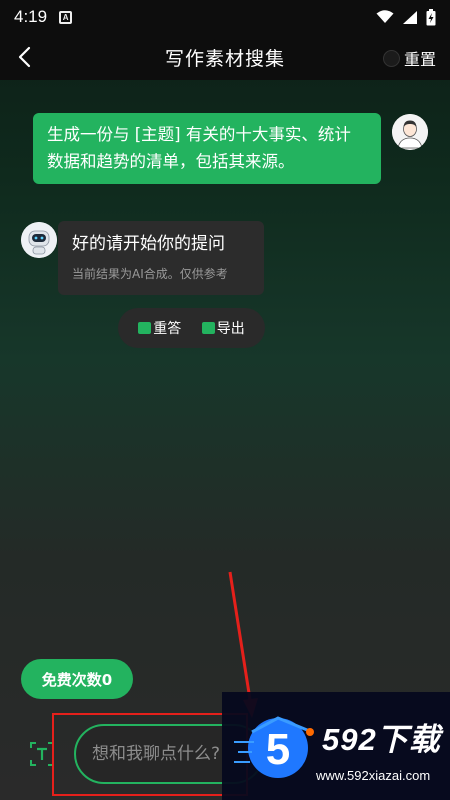 This screenshot has height=800, width=450. I want to click on watermark-logo-icon: 5, so click(274, 747).